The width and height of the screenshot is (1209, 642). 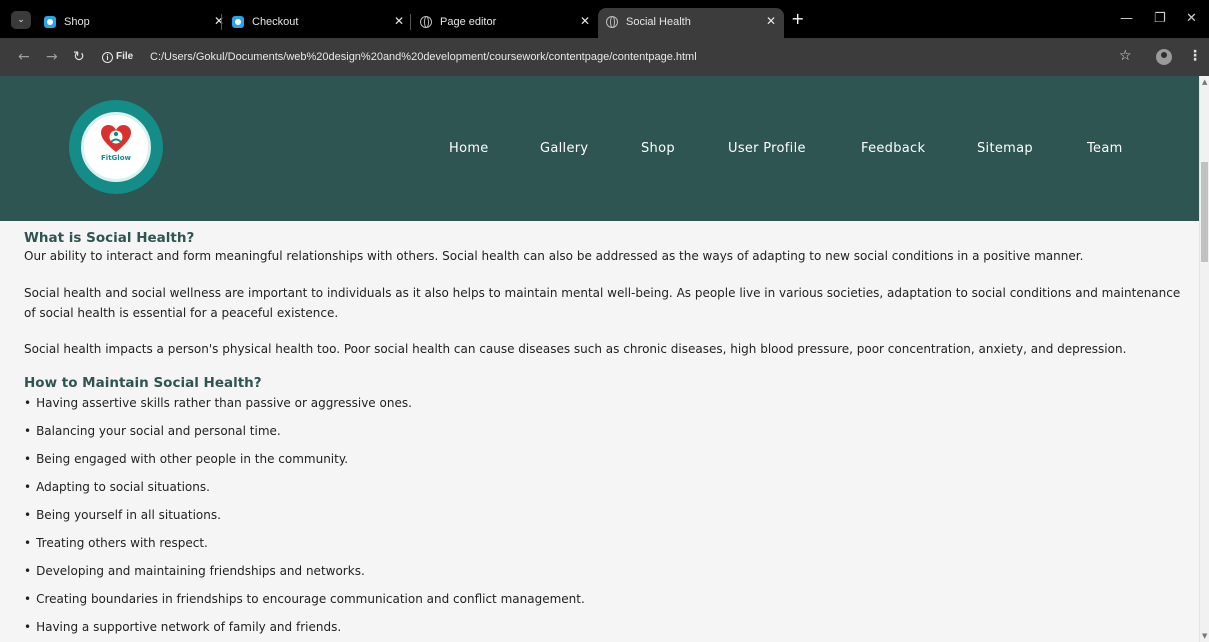 What do you see at coordinates (1125, 56) in the screenshot?
I see `bookmark-star-icon: ☆` at bounding box center [1125, 56].